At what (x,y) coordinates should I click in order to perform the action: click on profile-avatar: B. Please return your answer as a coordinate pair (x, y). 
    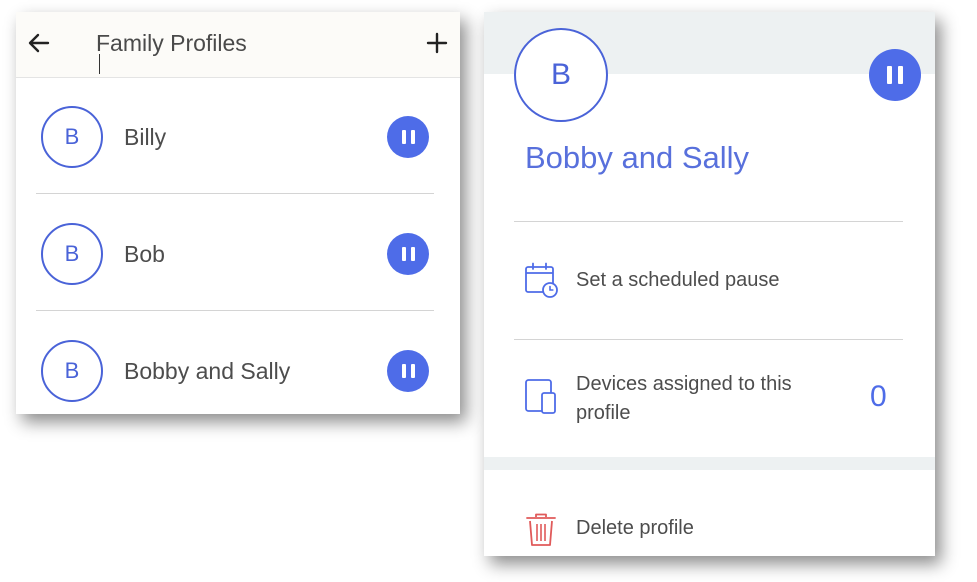
    Looking at the image, I should click on (561, 75).